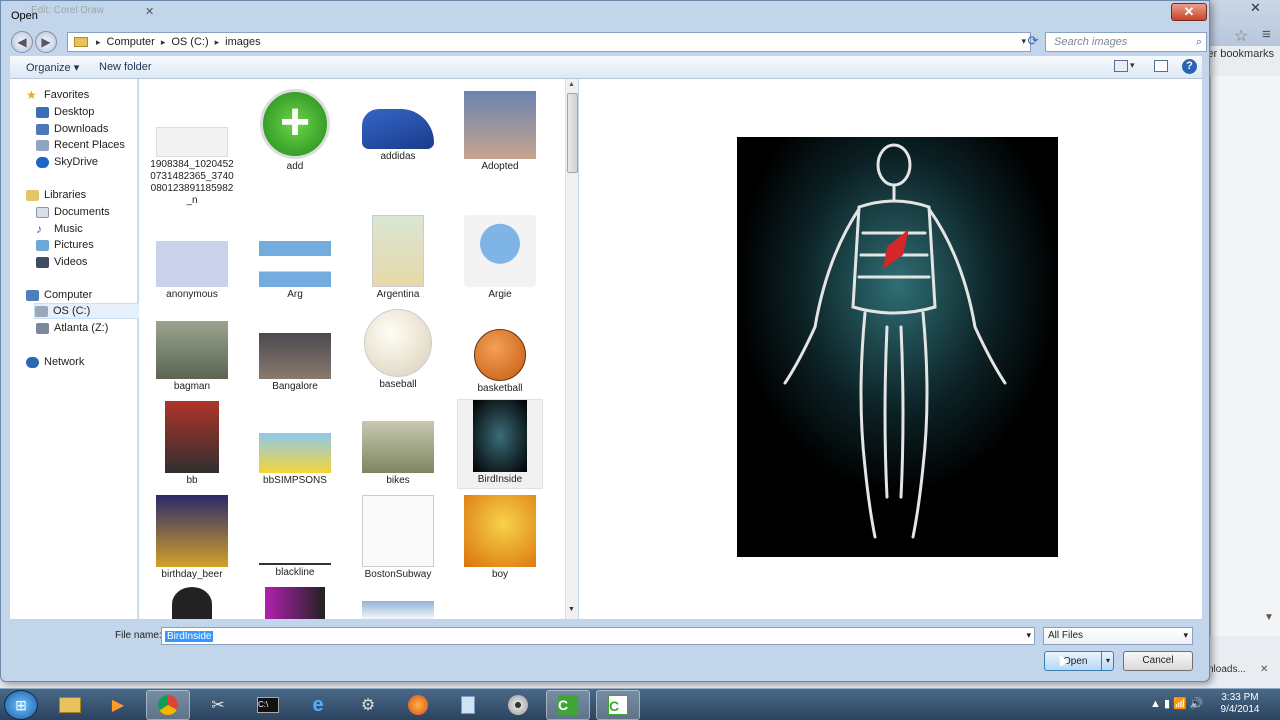 The image size is (1280, 720). Describe the element at coordinates (571, 609) in the screenshot. I see `scroll-down-icon: ▼` at that location.